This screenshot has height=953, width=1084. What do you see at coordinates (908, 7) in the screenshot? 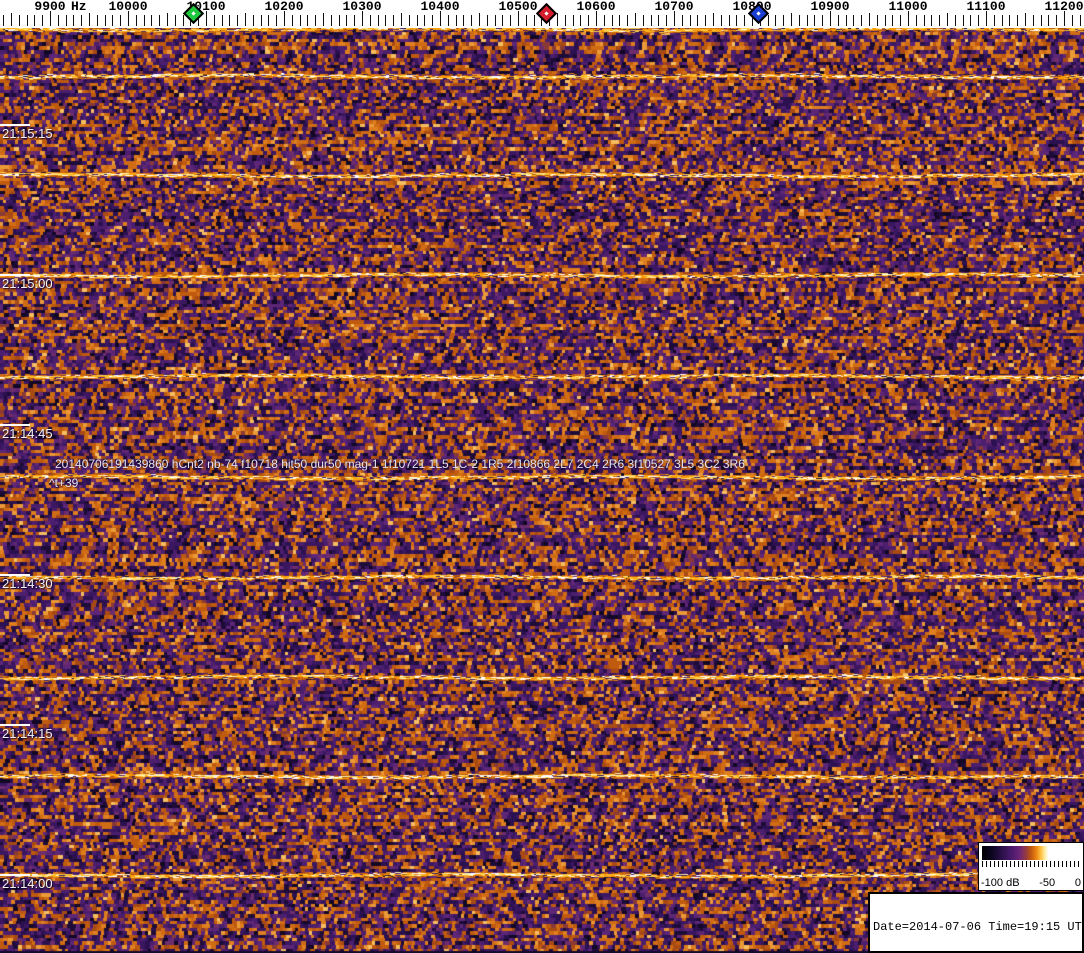
I see `ruler-label: 11000` at bounding box center [908, 7].